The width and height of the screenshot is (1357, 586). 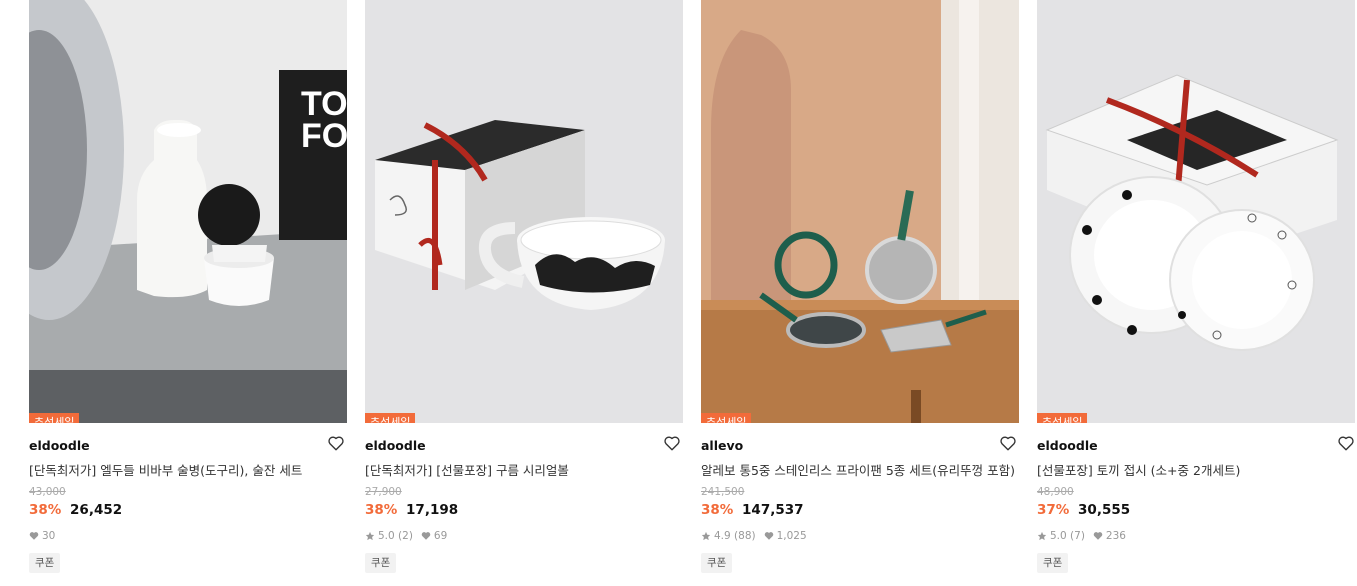 What do you see at coordinates (1055, 492) in the screenshot?
I see `original-price: 48,900` at bounding box center [1055, 492].